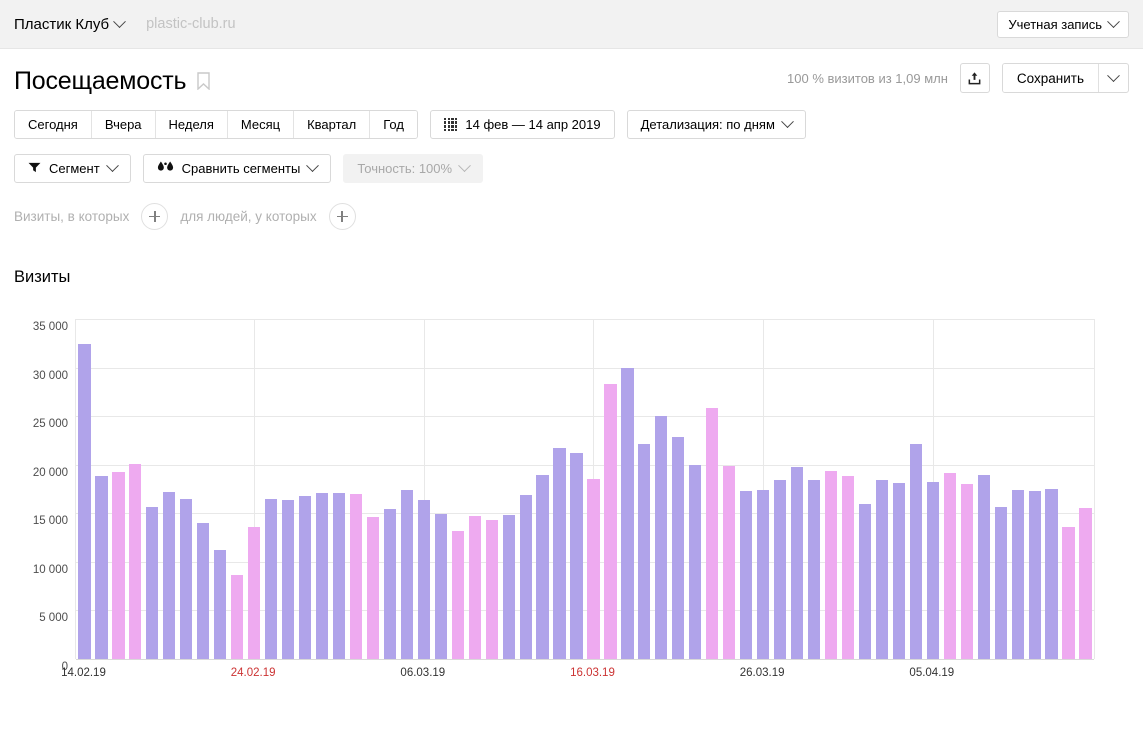  I want to click on chart-y-tick-label: 20 000, so click(50, 472).